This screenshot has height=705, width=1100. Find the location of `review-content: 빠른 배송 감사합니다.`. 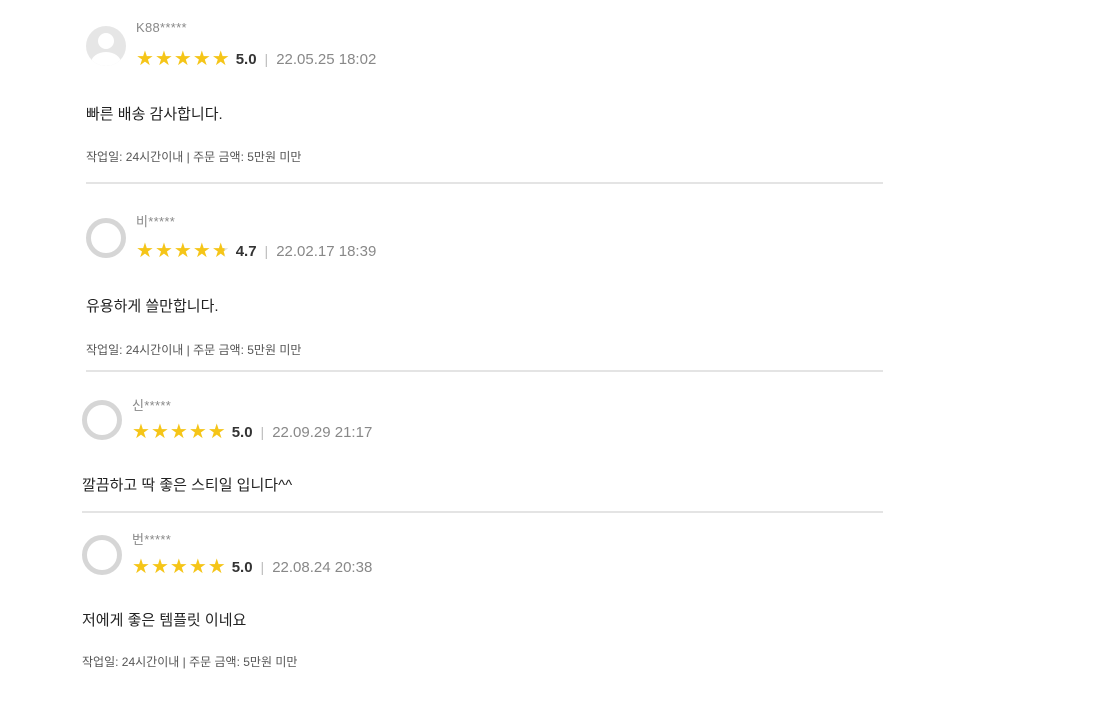

review-content: 빠른 배송 감사합니다. is located at coordinates (154, 114).